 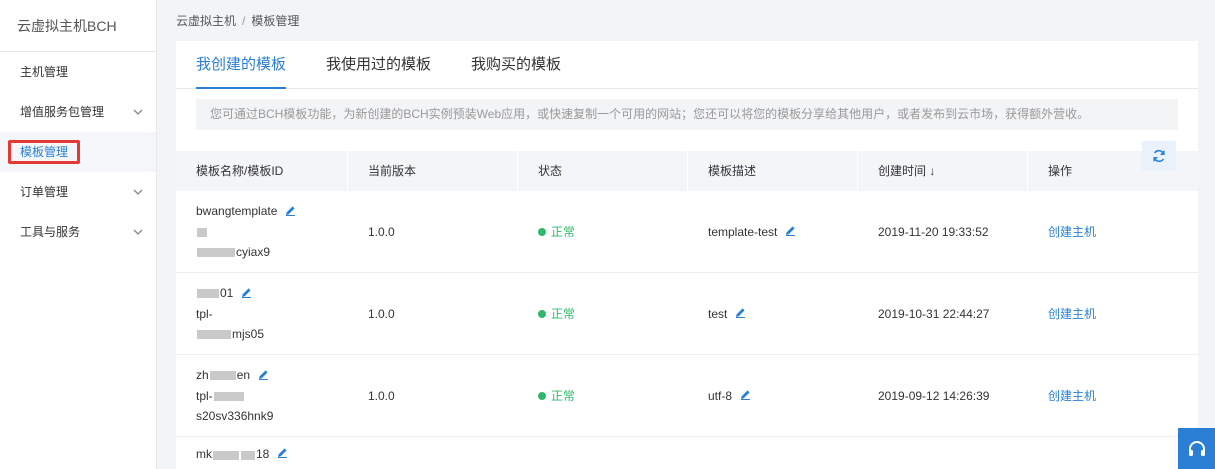 What do you see at coordinates (718, 313) in the screenshot?
I see `description-text: test` at bounding box center [718, 313].